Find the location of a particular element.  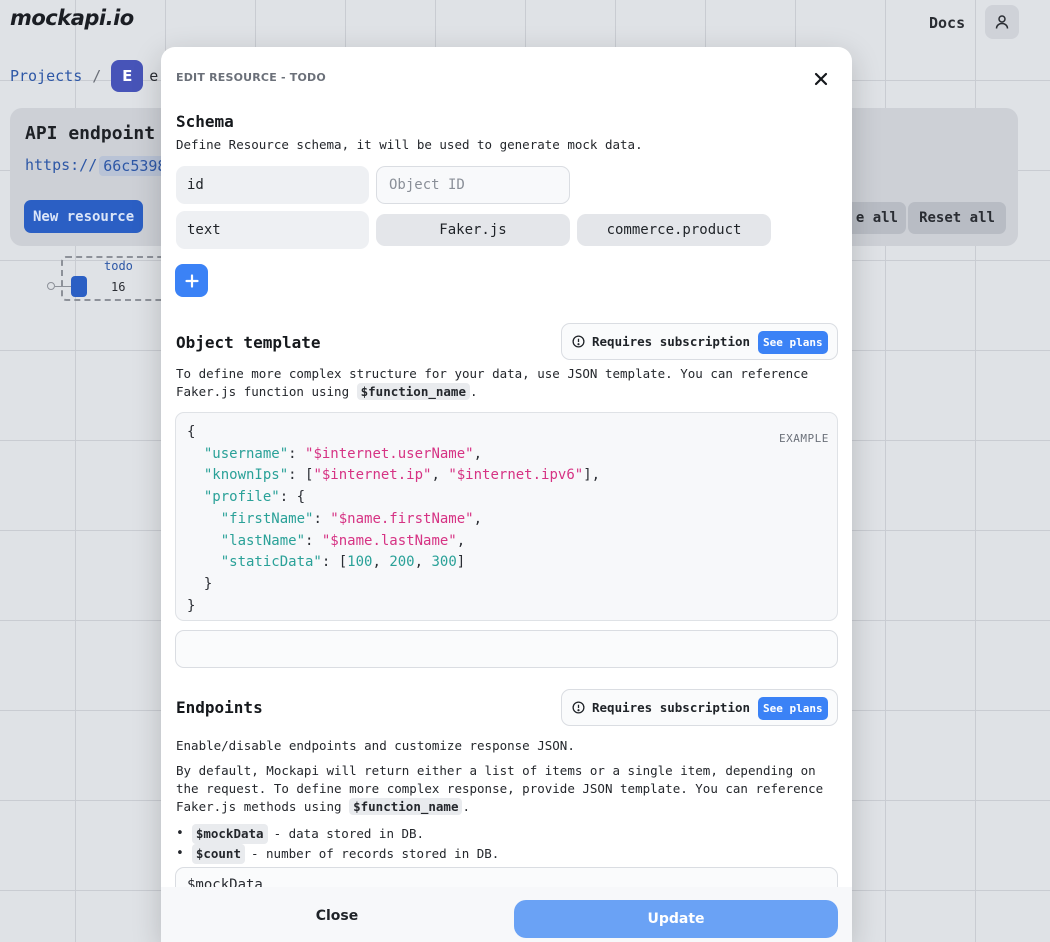

example-label: EXAMPLE is located at coordinates (804, 438).